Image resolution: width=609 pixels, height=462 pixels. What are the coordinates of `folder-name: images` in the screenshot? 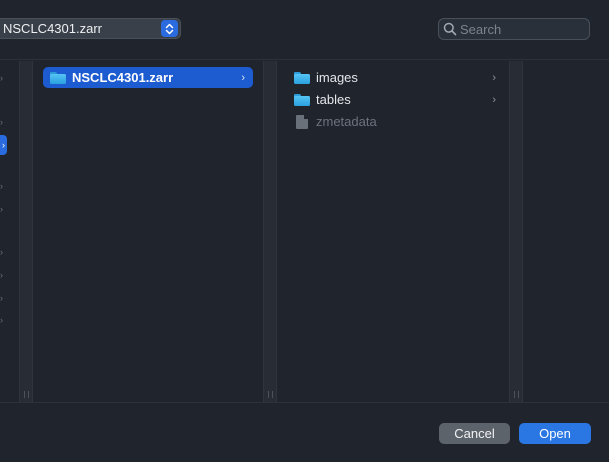 It's located at (337, 77).